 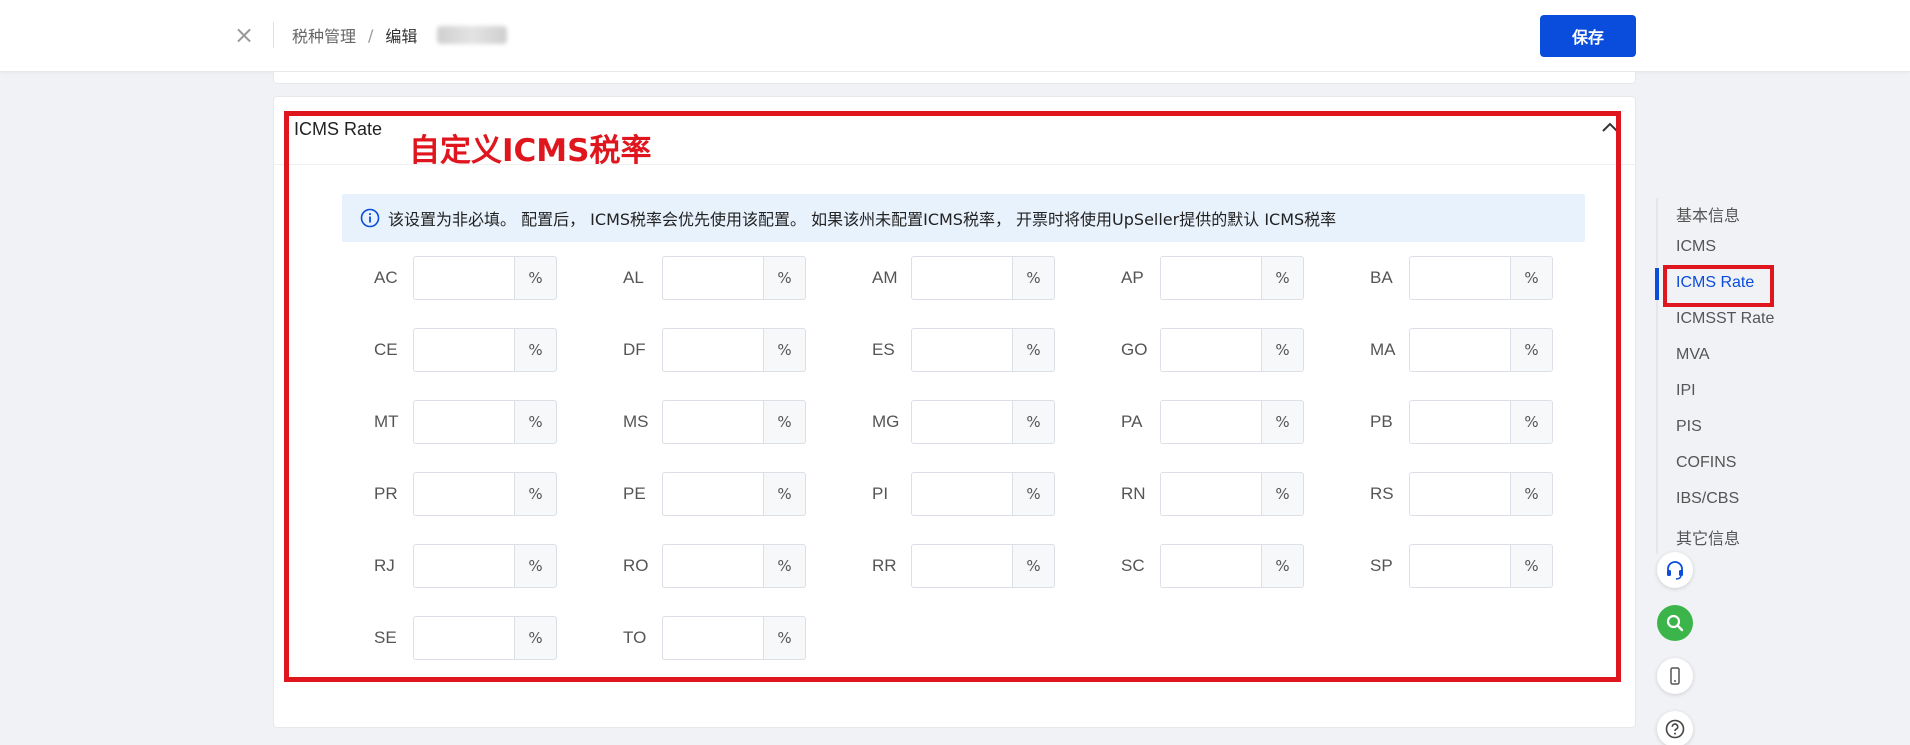 I want to click on rate-input-es, so click(x=961, y=350).